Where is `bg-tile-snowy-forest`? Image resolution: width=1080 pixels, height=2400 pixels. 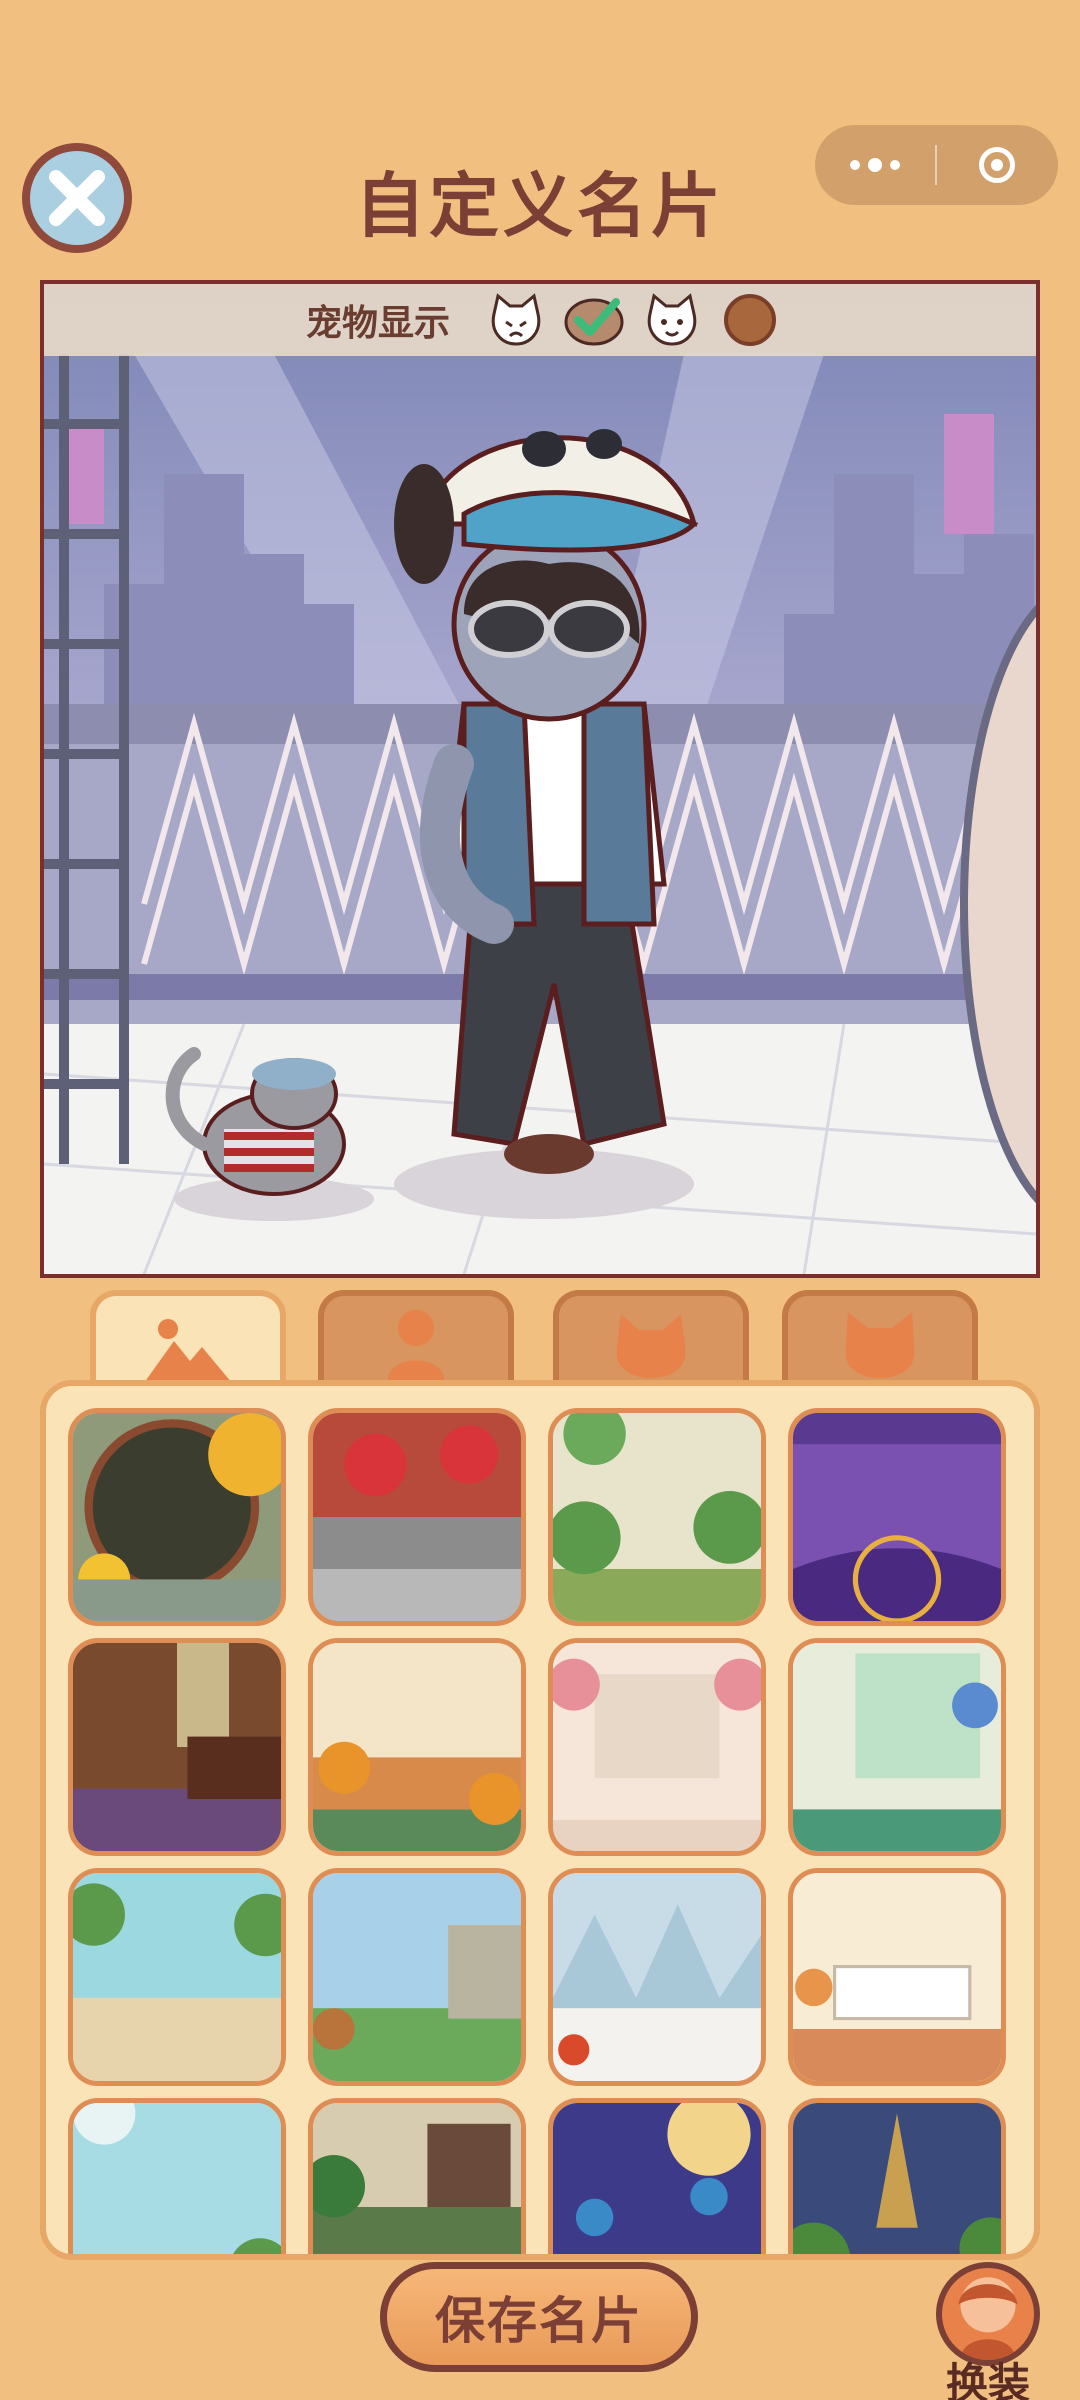 bg-tile-snowy-forest is located at coordinates (657, 1977).